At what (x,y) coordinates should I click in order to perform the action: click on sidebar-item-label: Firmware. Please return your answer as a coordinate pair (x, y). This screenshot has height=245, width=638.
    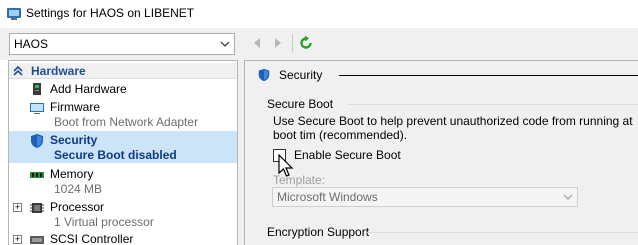
    Looking at the image, I should click on (75, 107).